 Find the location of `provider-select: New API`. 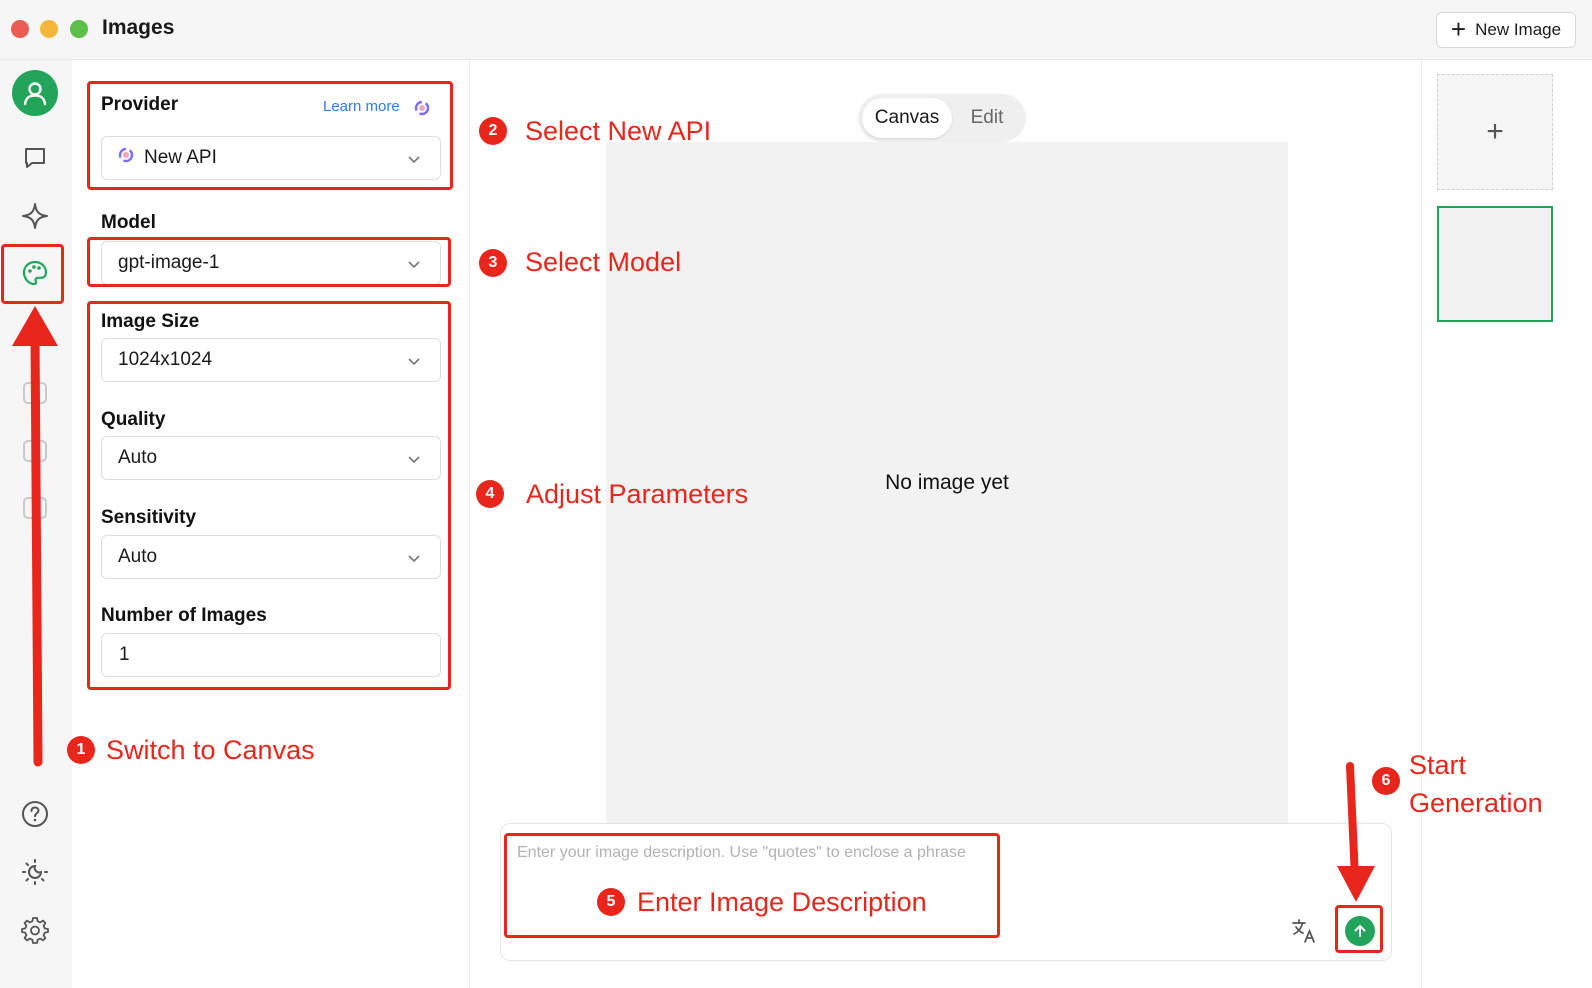

provider-select: New API is located at coordinates (271, 158).